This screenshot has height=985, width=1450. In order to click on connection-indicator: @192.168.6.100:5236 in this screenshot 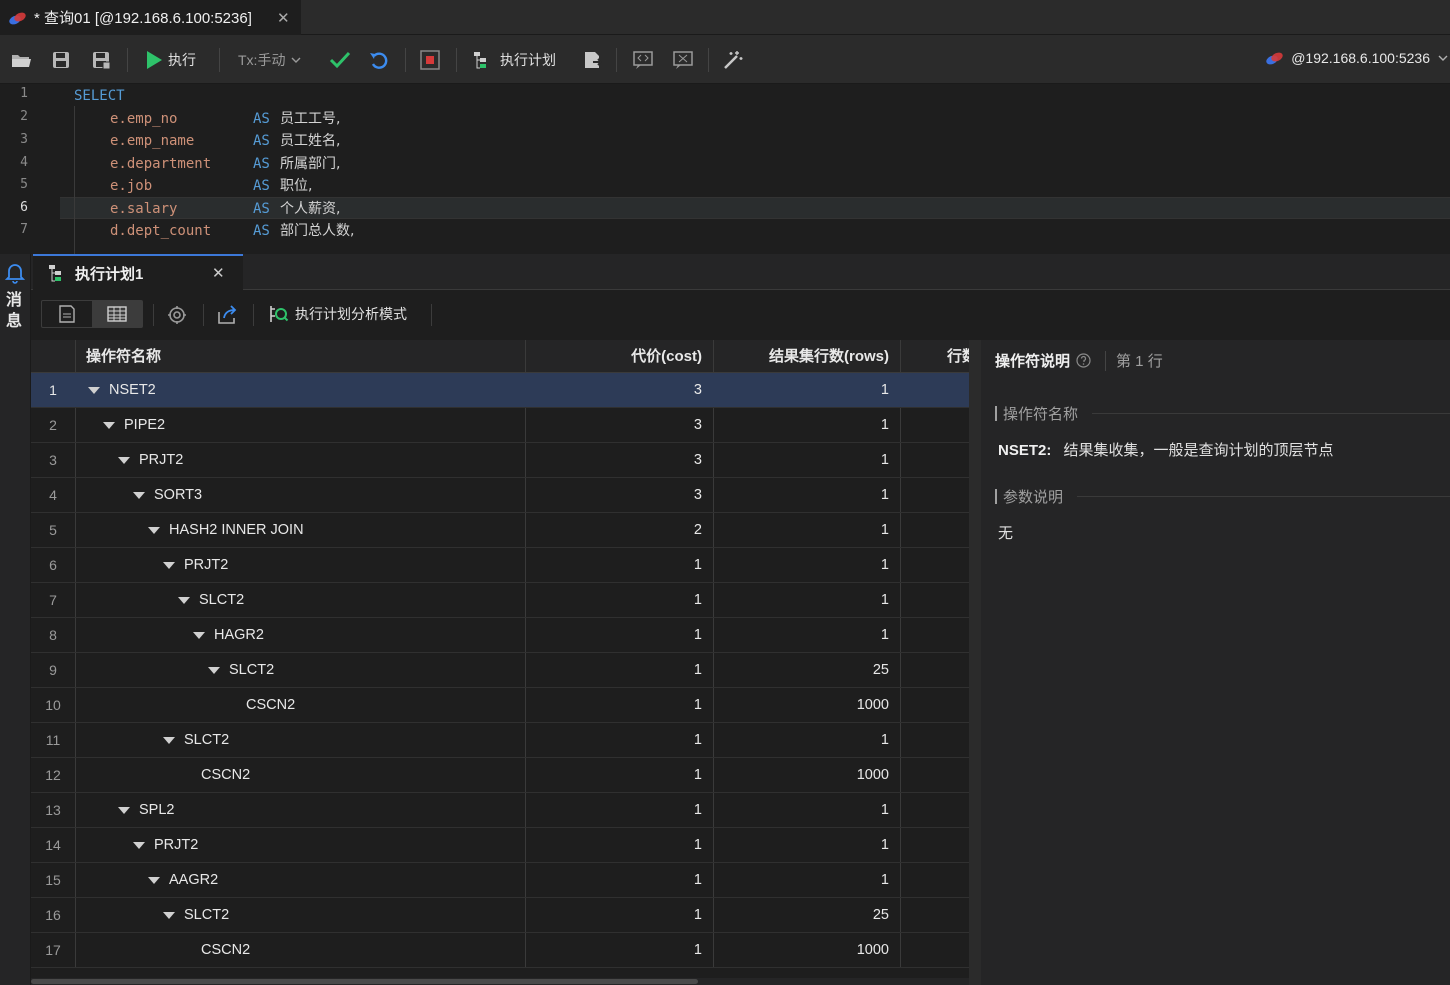, I will do `click(1356, 58)`.